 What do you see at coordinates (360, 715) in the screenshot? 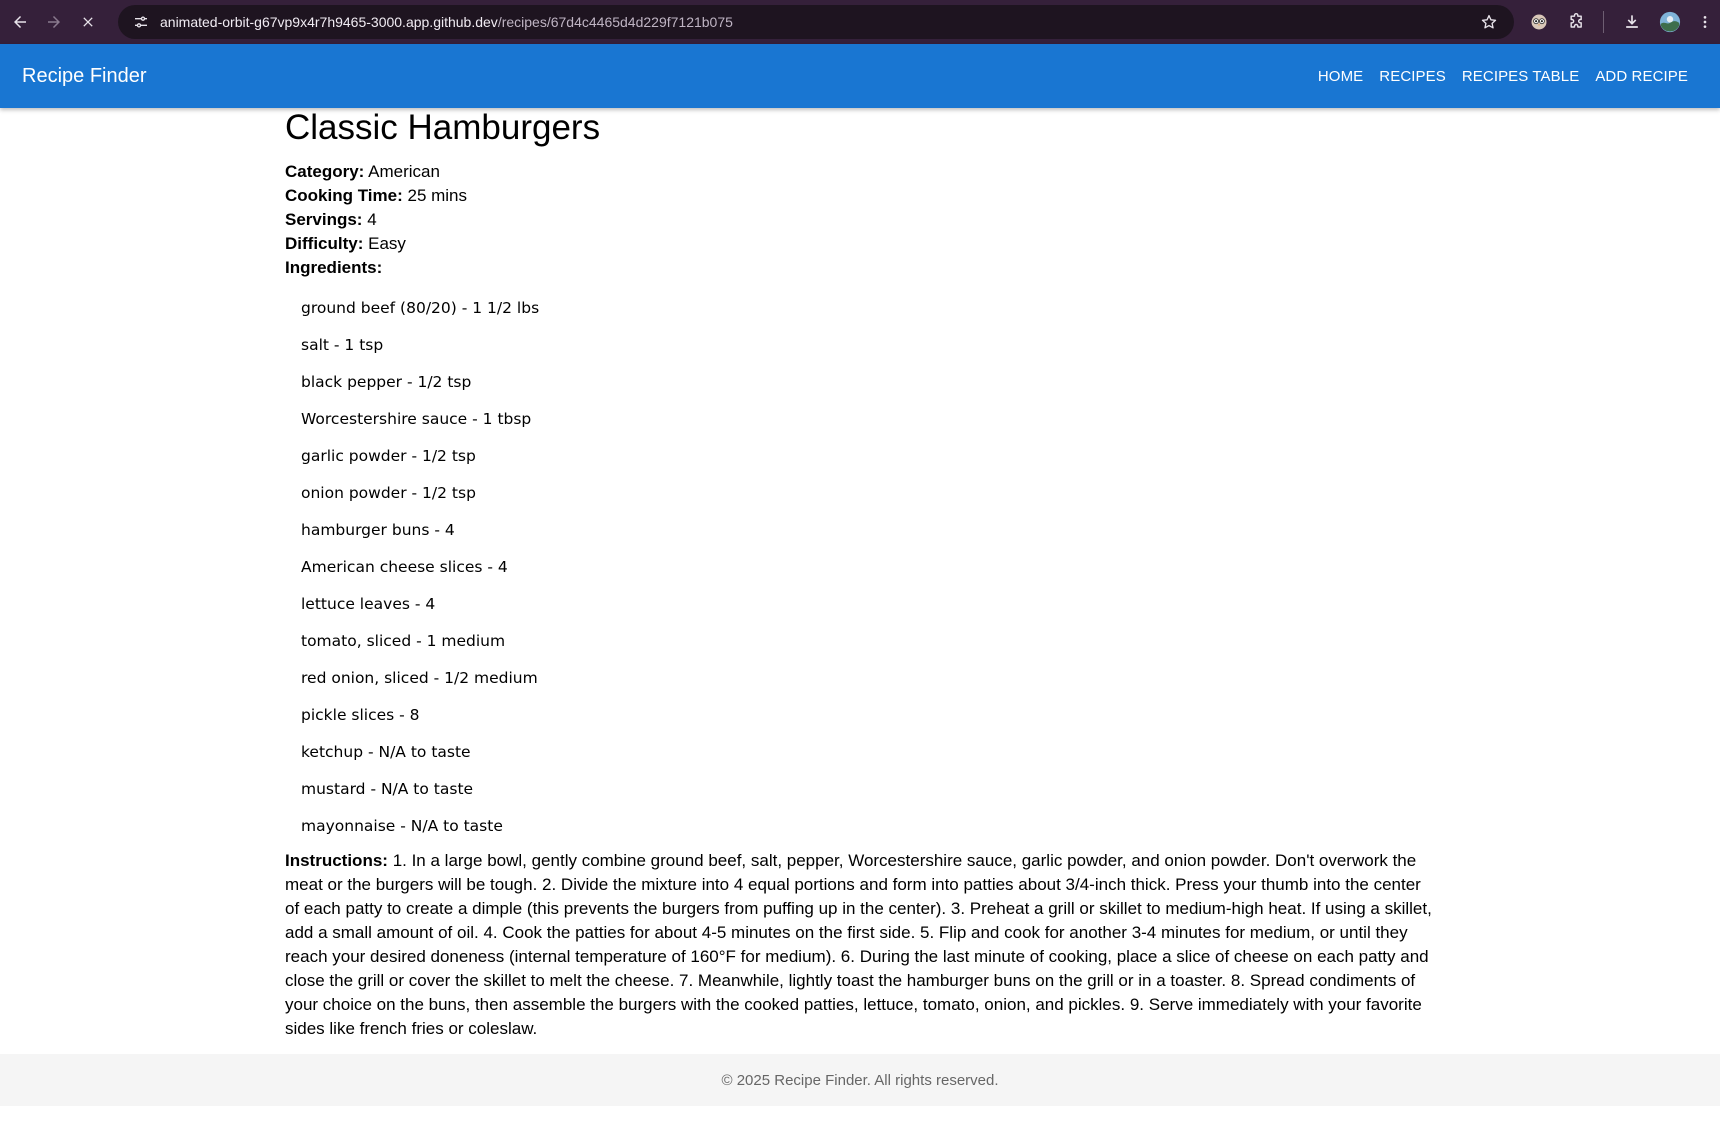
I see `list-item: pickle slices - 8` at bounding box center [360, 715].